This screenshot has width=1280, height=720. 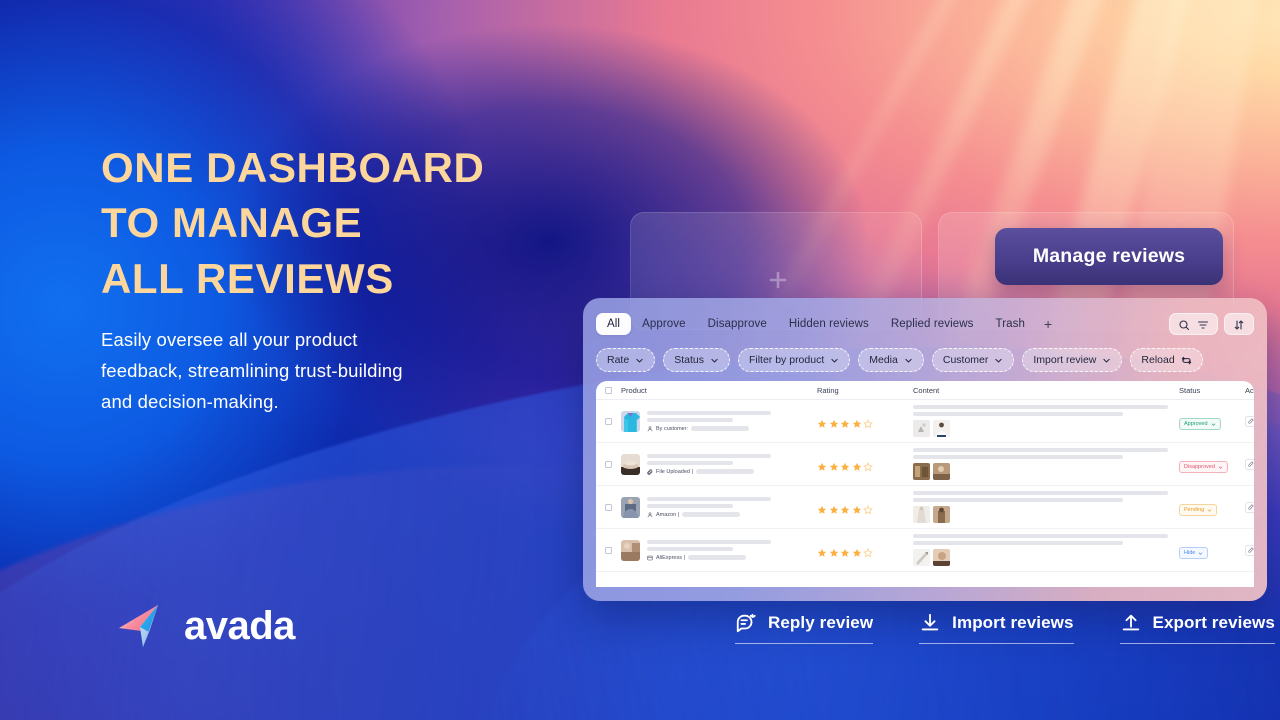 What do you see at coordinates (973, 360) in the screenshot?
I see `filter-customer: Customer` at bounding box center [973, 360].